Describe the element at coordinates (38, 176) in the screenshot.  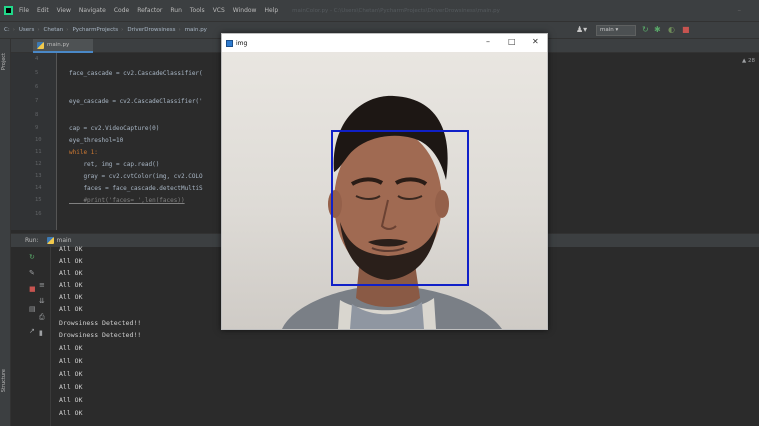
I see `line-number: 13` at that location.